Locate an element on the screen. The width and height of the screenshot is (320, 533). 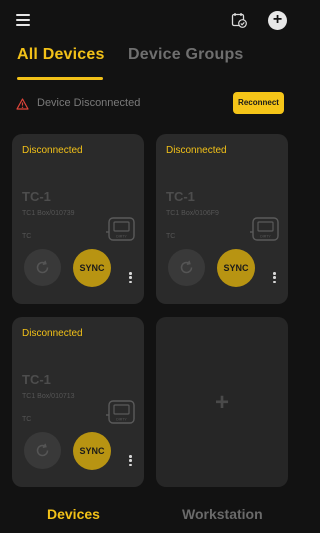
reconnect-button: Reconnect is located at coordinates (258, 103).